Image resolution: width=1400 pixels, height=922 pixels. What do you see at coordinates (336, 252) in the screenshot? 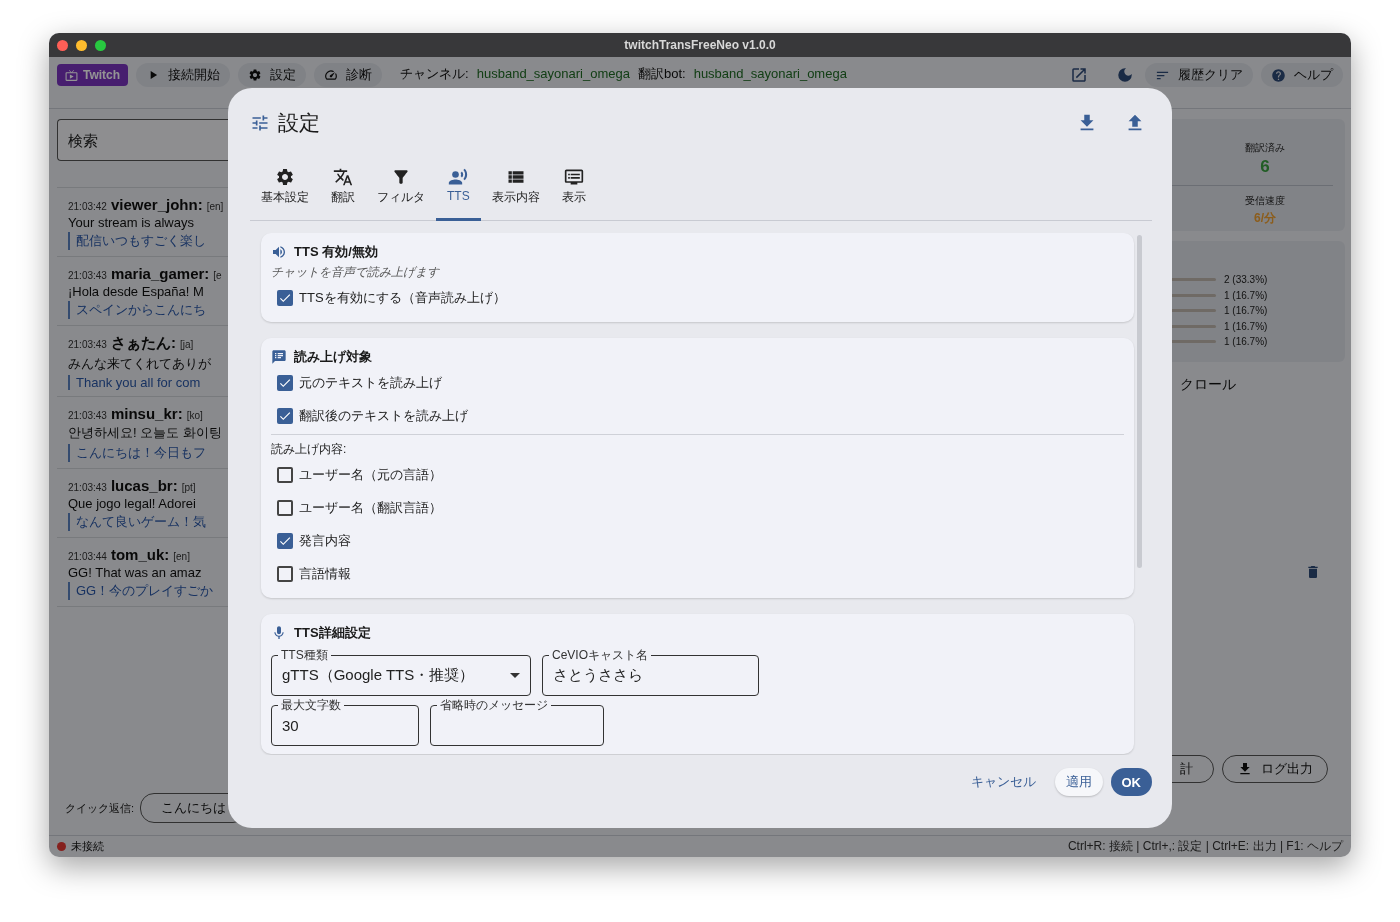
I see `section-title: TTS 有効/無効` at bounding box center [336, 252].